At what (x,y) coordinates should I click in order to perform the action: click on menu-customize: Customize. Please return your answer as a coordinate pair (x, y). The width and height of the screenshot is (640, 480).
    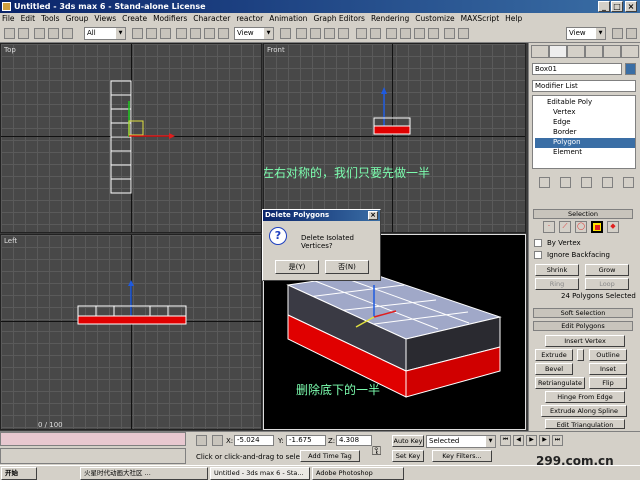
    Looking at the image, I should click on (434, 19).